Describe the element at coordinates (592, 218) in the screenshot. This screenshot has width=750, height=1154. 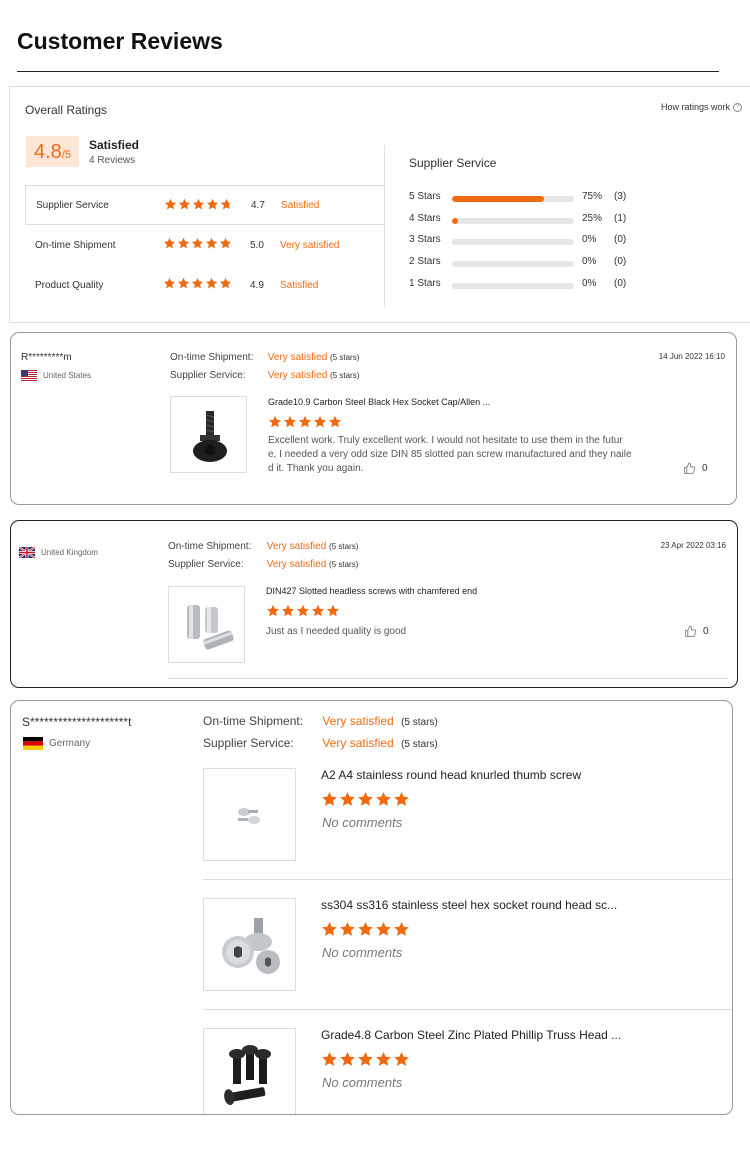
I see `distribution-percent: 25%` at that location.